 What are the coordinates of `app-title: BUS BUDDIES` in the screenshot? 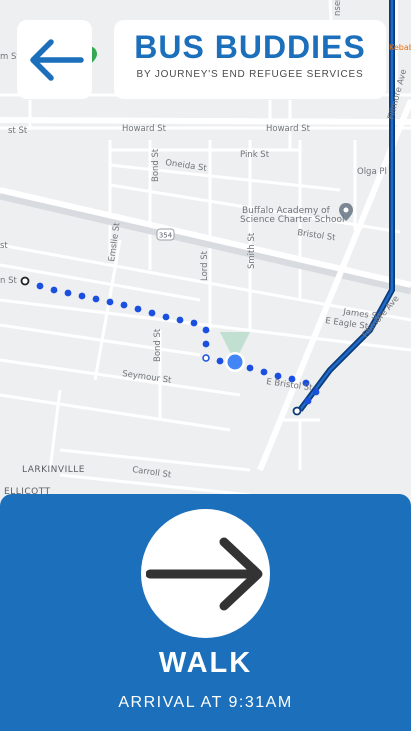 It's located at (250, 47).